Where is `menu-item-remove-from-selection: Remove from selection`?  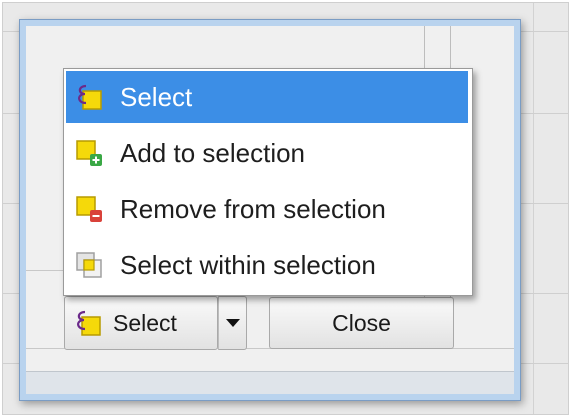
menu-item-remove-from-selection: Remove from selection is located at coordinates (267, 209).